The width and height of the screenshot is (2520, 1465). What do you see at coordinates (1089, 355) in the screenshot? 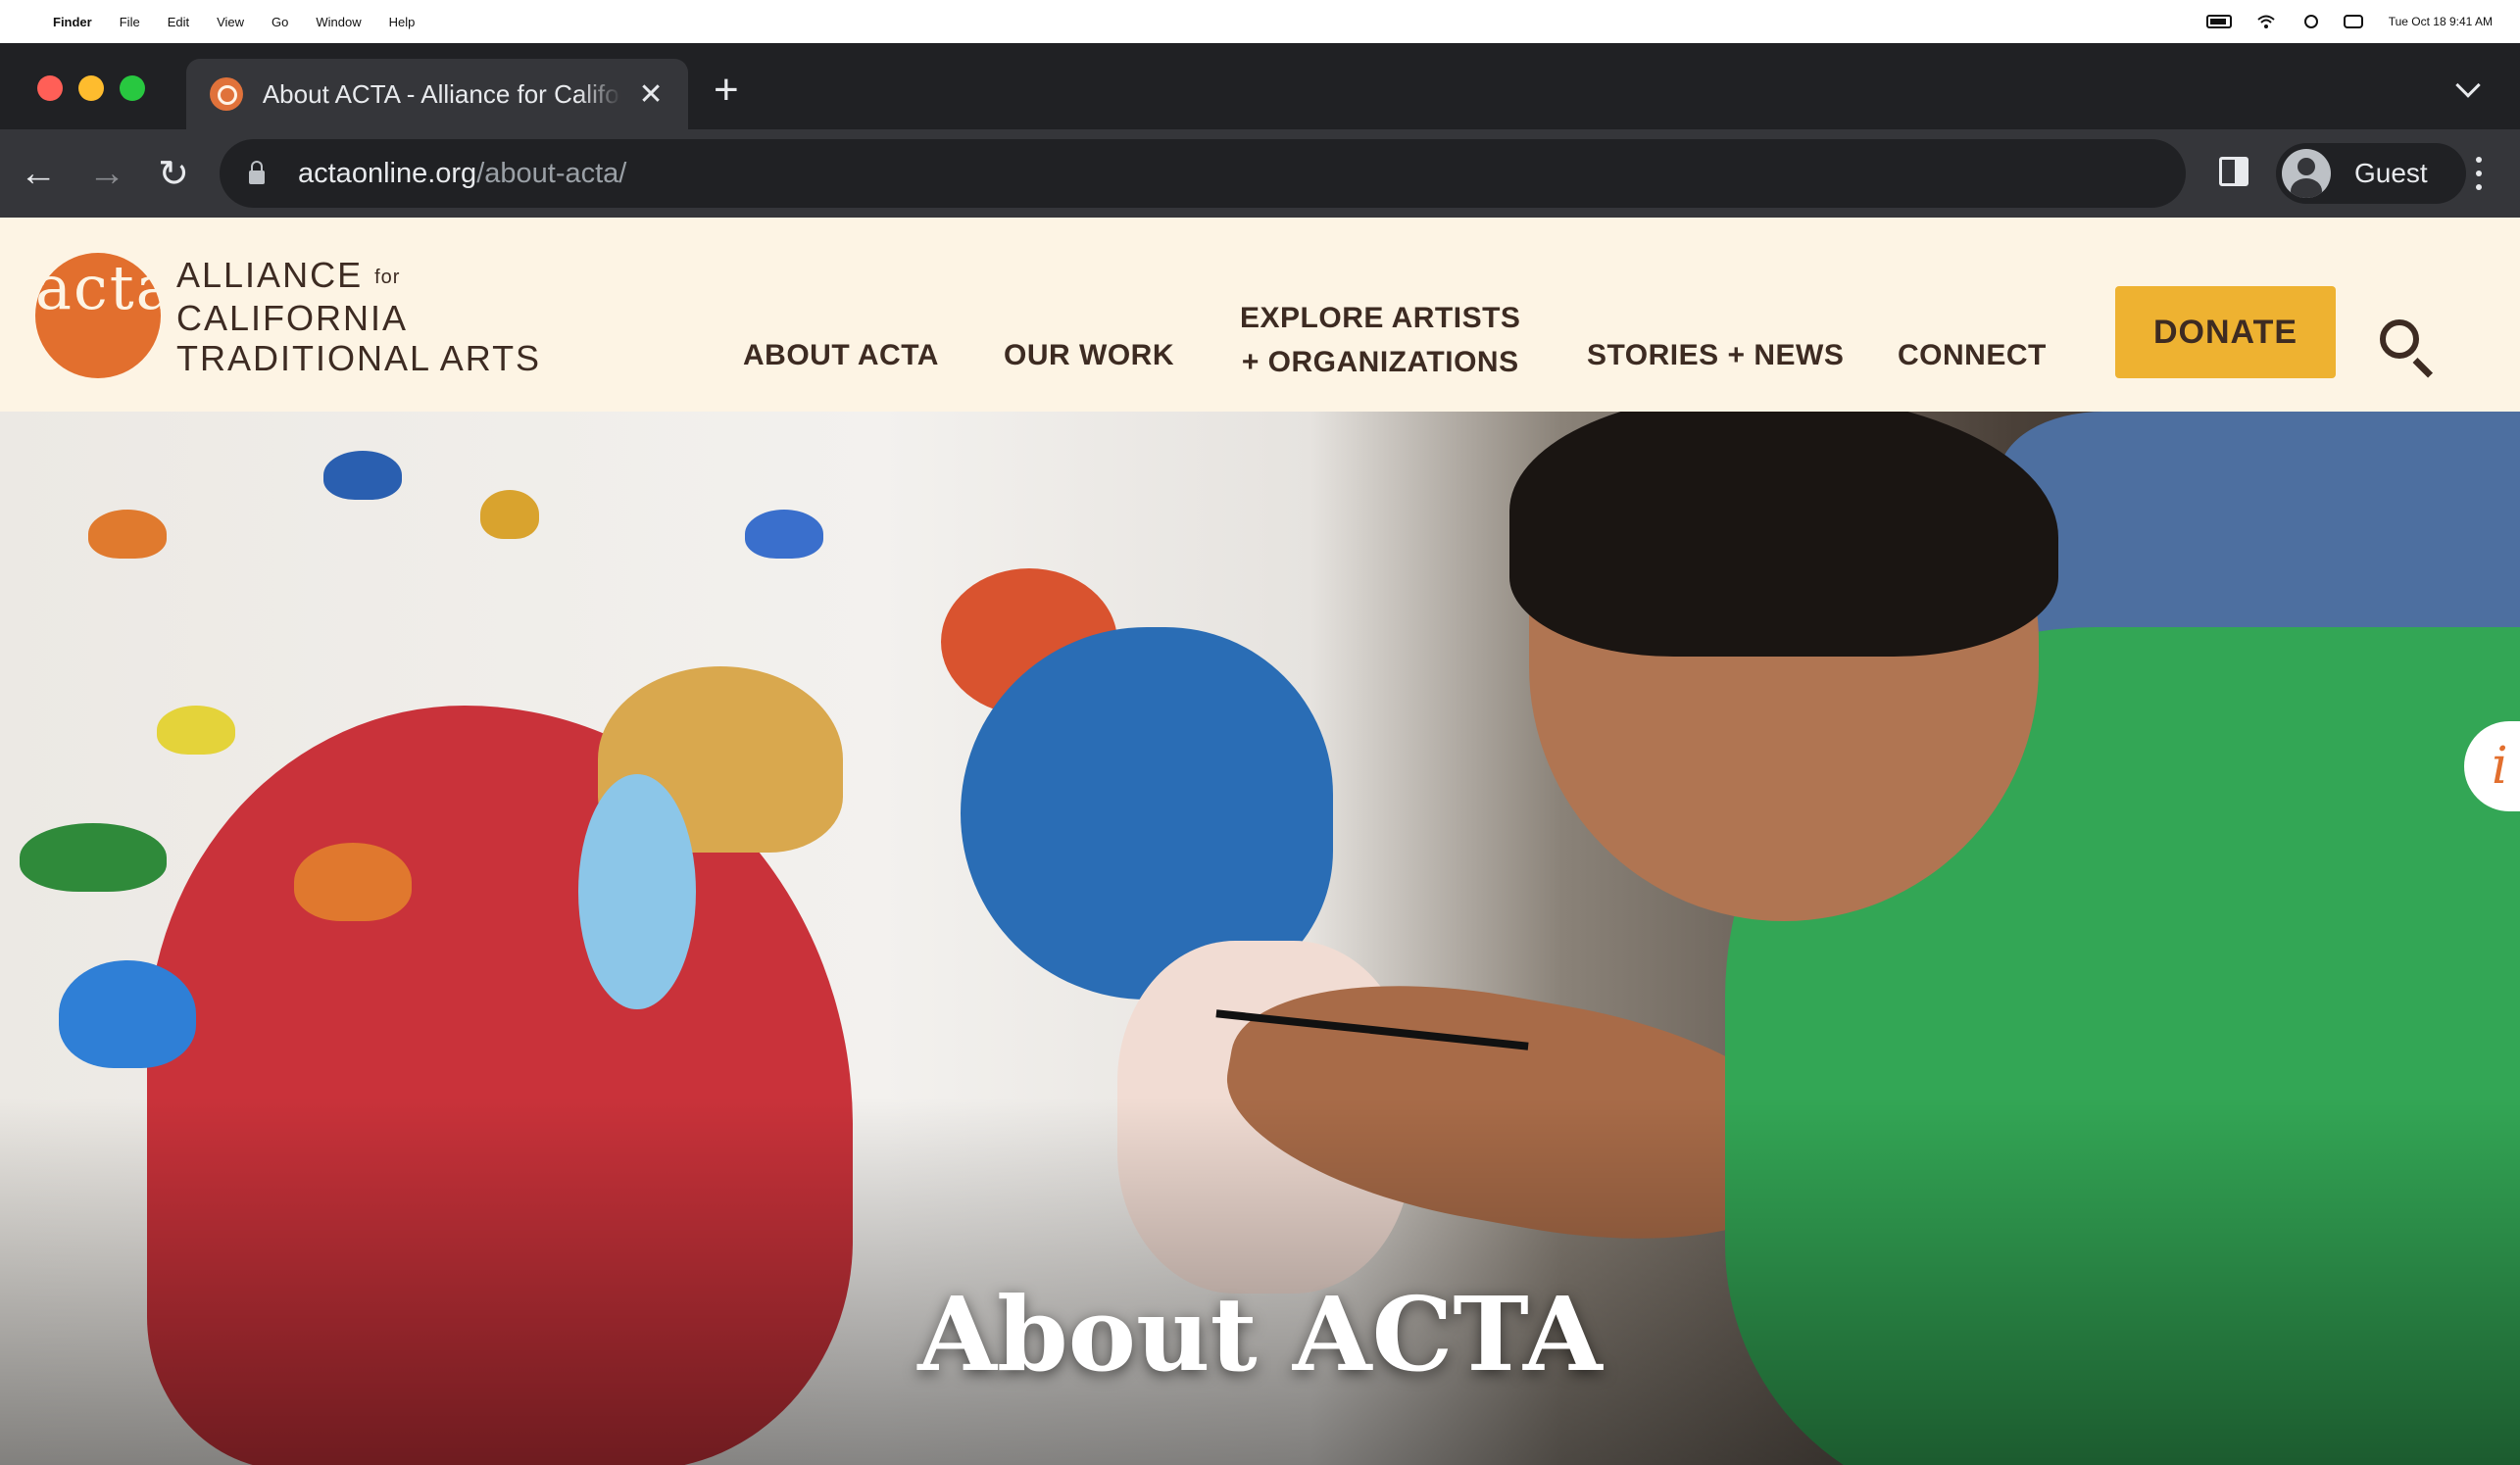
I see `nav-our-work: OUR WORK` at bounding box center [1089, 355].